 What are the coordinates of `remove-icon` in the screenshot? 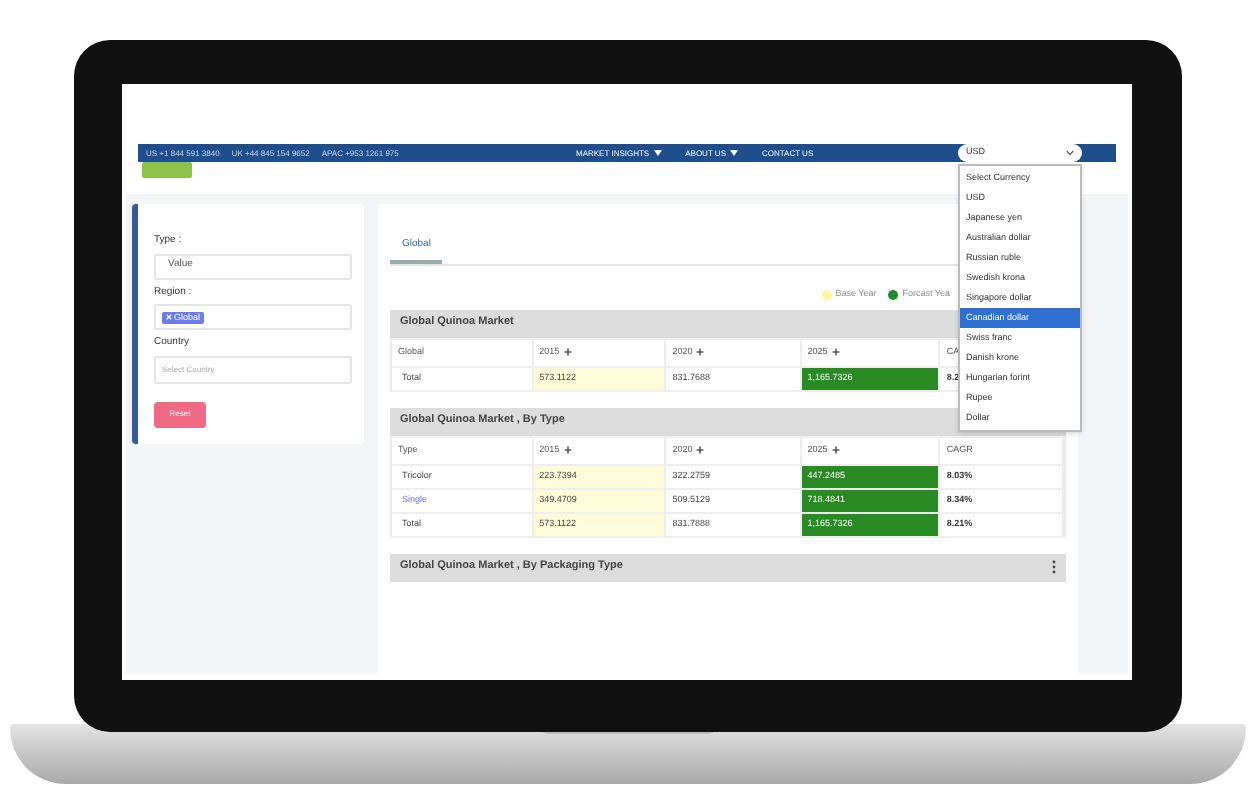 It's located at (169, 317).